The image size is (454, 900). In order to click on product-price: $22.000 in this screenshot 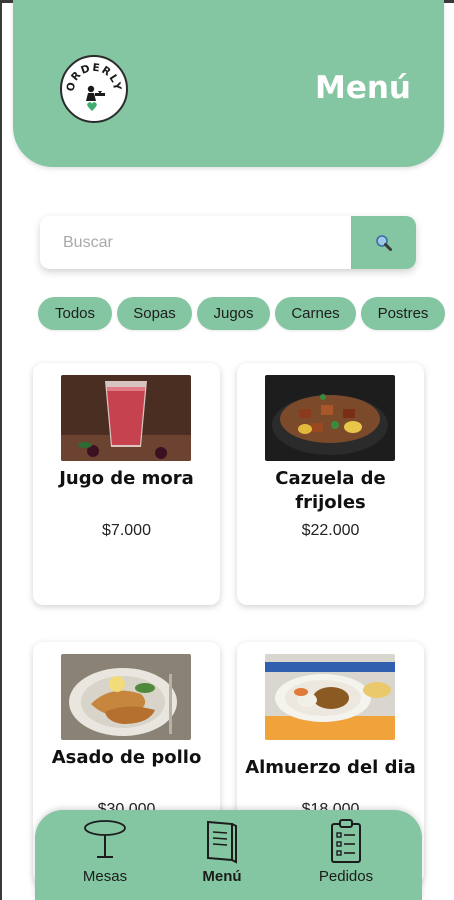, I will do `click(330, 530)`.